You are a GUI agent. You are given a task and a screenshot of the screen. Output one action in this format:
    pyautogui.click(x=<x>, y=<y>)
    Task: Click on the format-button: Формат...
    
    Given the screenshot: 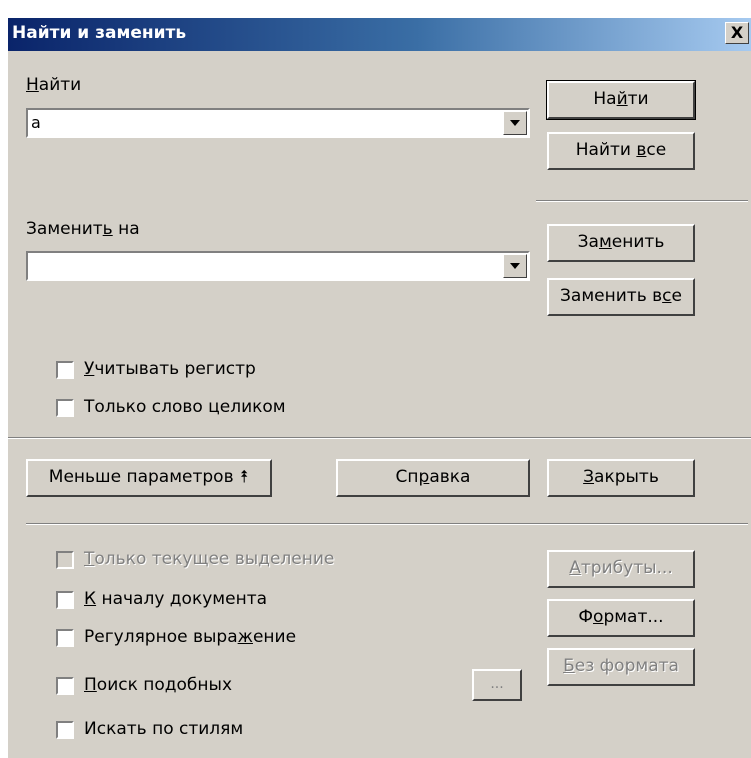 What is the action you would take?
    pyautogui.click(x=621, y=618)
    